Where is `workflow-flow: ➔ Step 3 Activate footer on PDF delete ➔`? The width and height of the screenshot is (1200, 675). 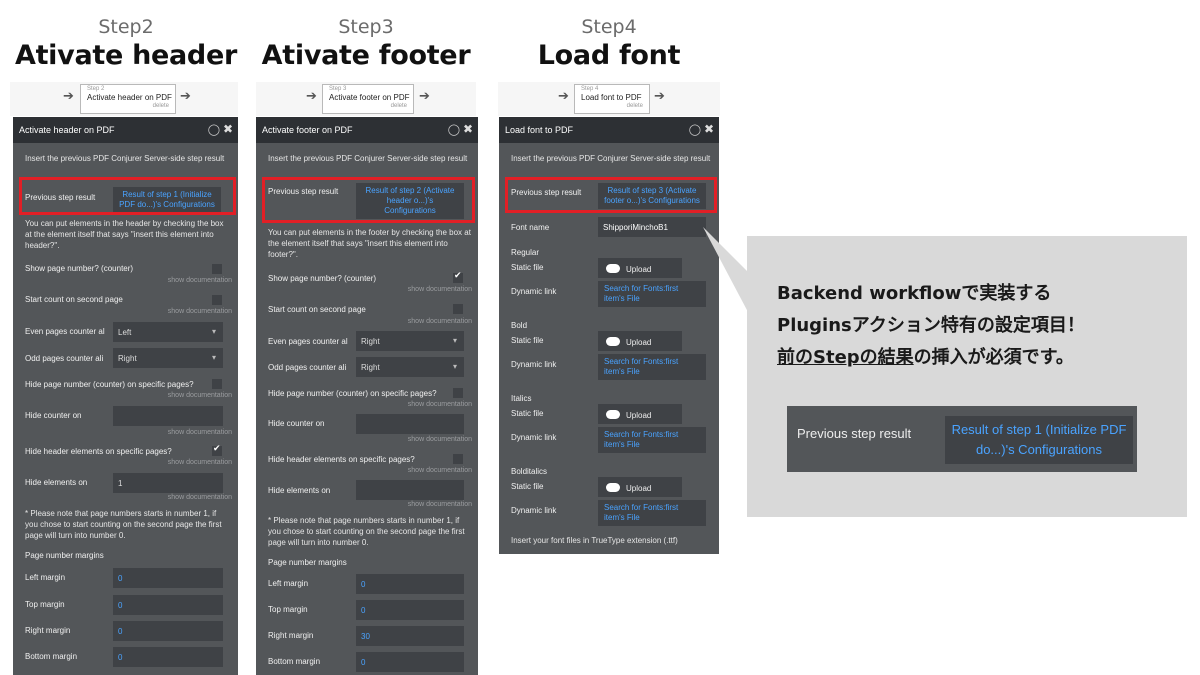
workflow-flow: ➔ Step 3 Activate footer on PDF delete ➔ is located at coordinates (366, 99).